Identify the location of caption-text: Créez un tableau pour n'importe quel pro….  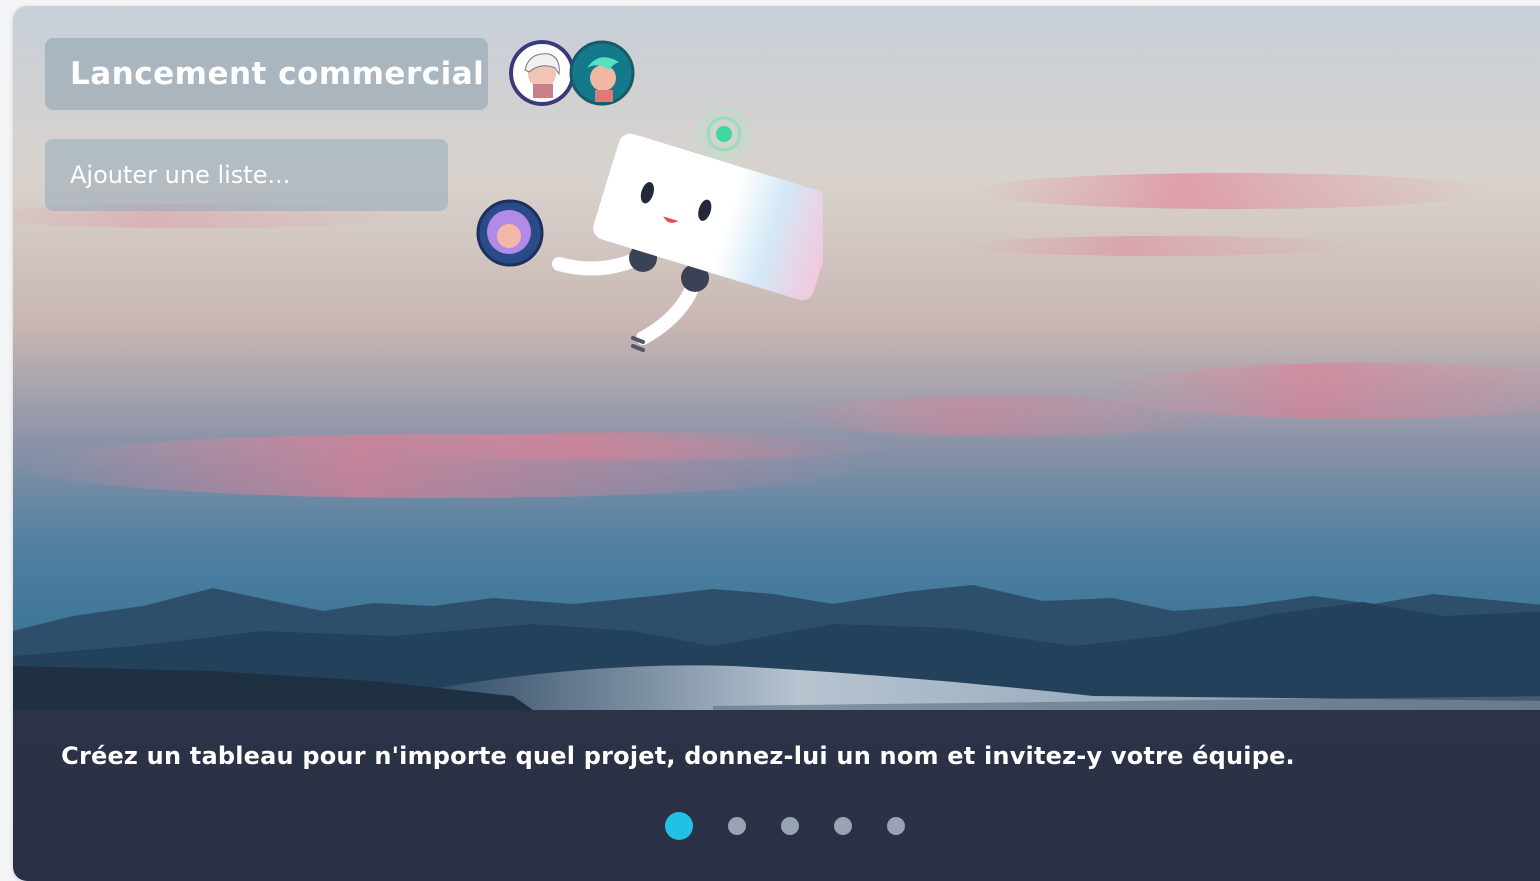
(678, 756).